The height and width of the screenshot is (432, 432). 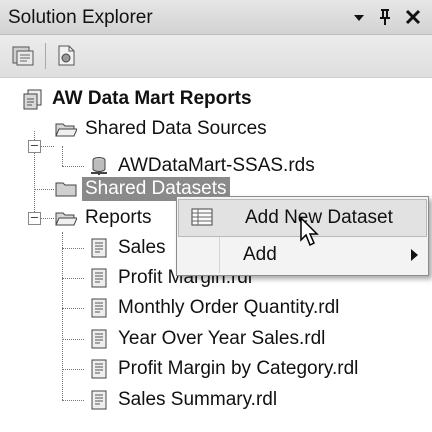 What do you see at coordinates (45, 56) in the screenshot?
I see `toolbar-separator` at bounding box center [45, 56].